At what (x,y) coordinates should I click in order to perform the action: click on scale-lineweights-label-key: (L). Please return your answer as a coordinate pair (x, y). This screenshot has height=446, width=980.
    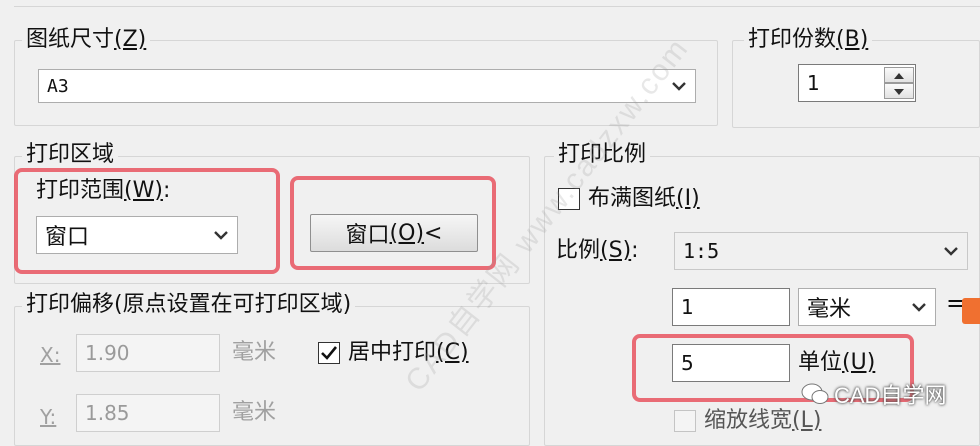
    Looking at the image, I should click on (807, 420).